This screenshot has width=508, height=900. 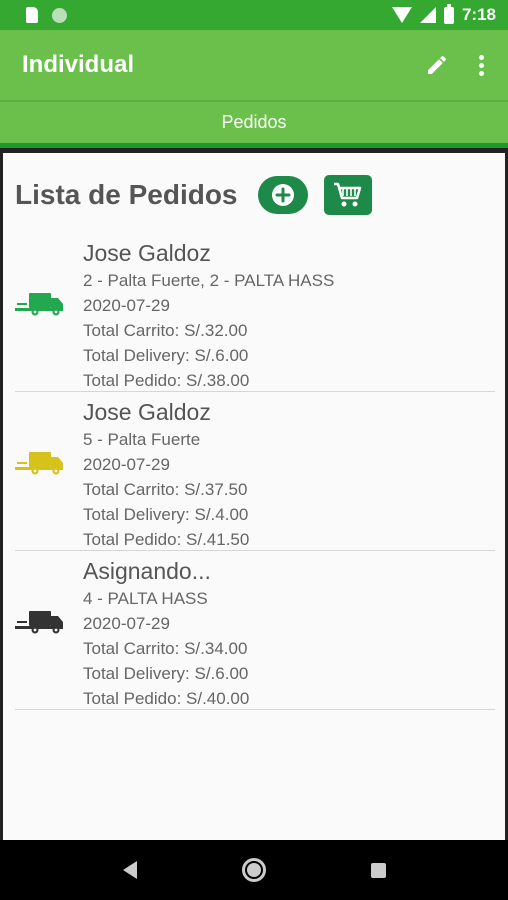 What do you see at coordinates (165, 648) in the screenshot?
I see `order-total-carrito: Total Carrito: S/.34.00` at bounding box center [165, 648].